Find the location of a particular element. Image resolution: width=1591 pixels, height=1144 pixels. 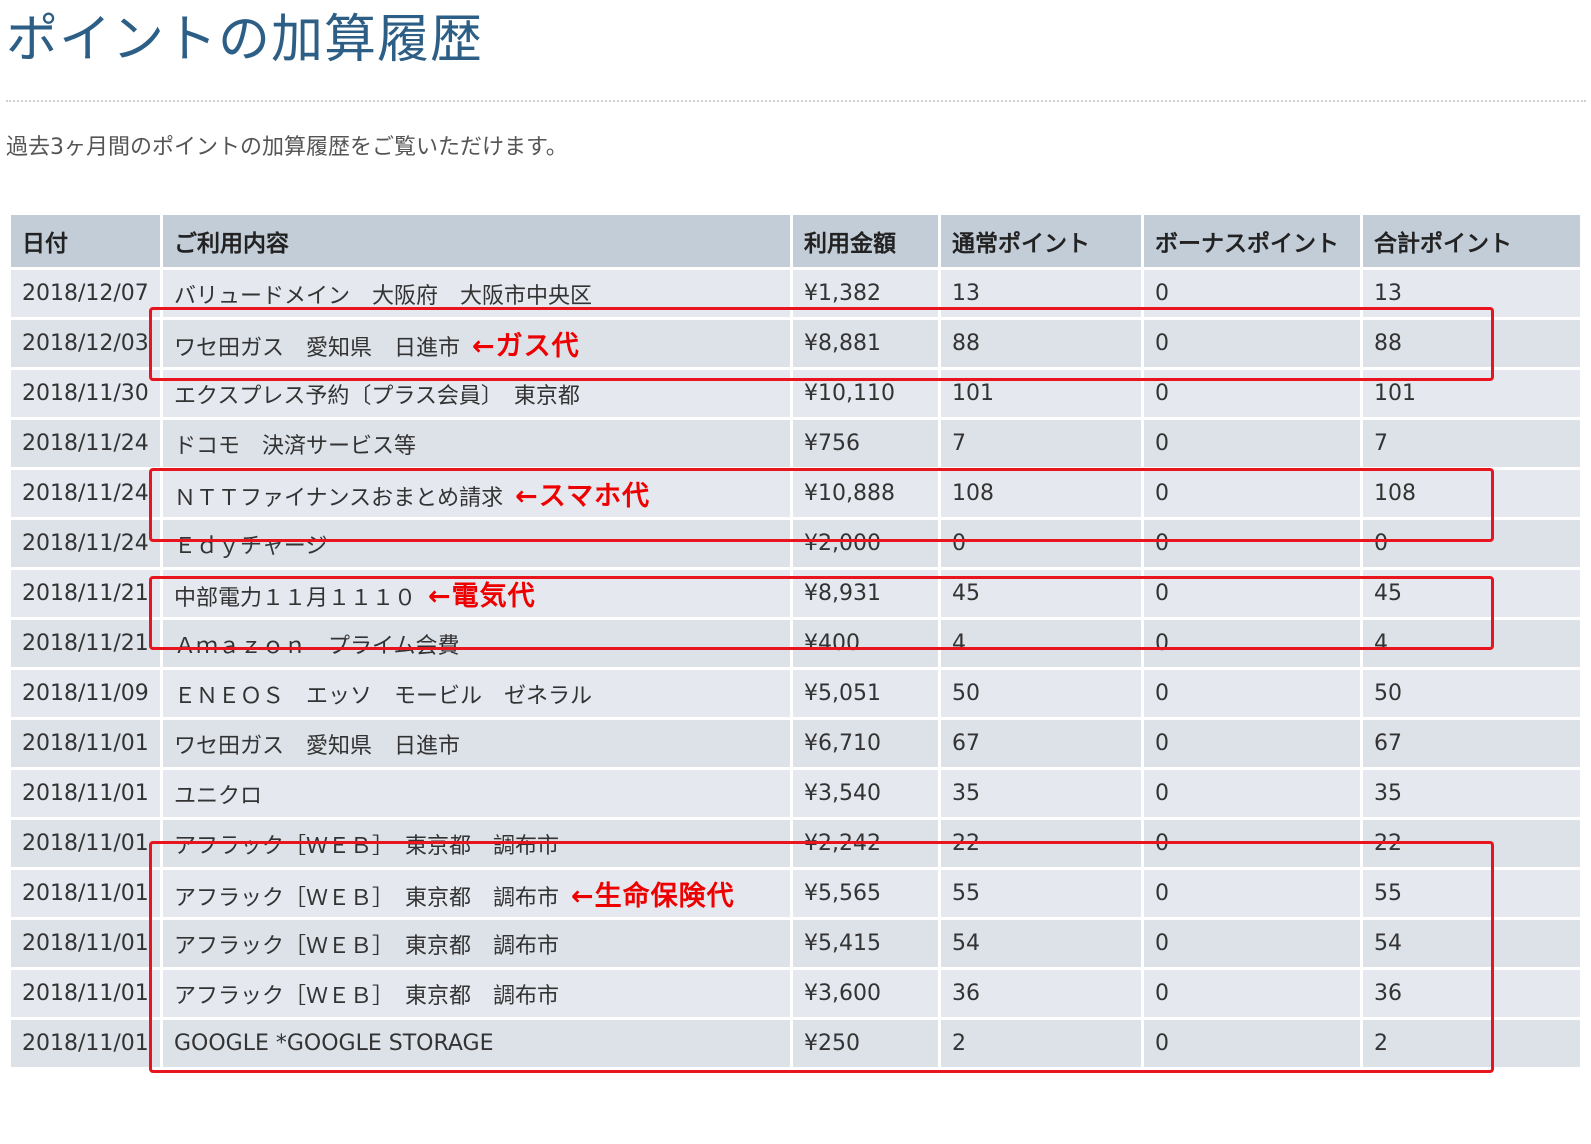

cell-normal-points: 36 is located at coordinates (1041, 993).